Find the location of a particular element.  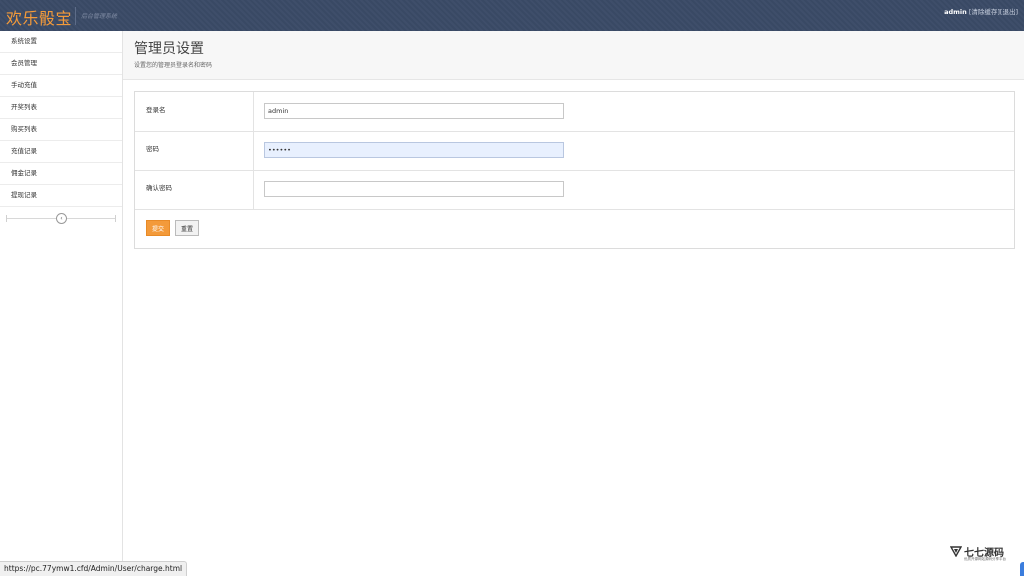

sidebar-item-system-settings: 系统设置 is located at coordinates (61, 42).